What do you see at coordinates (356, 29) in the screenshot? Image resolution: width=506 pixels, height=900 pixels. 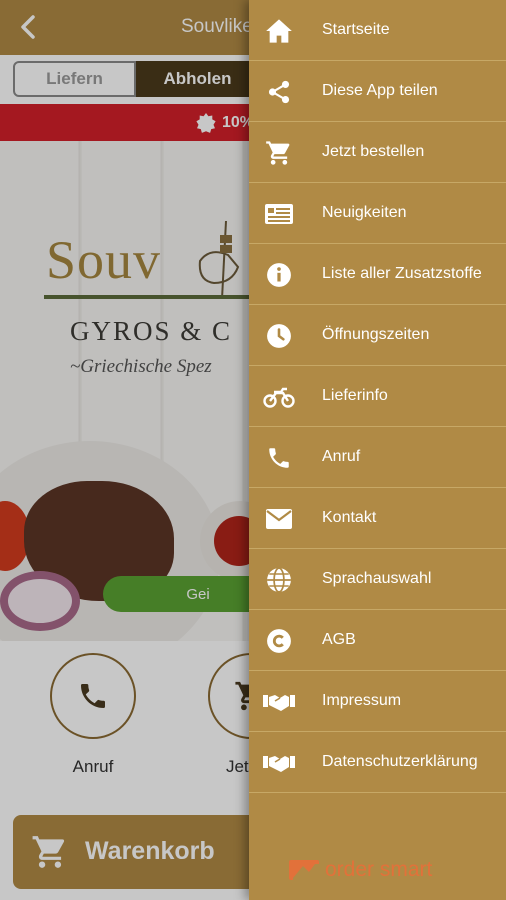 I see `menu-item-label: Startseite` at bounding box center [356, 29].